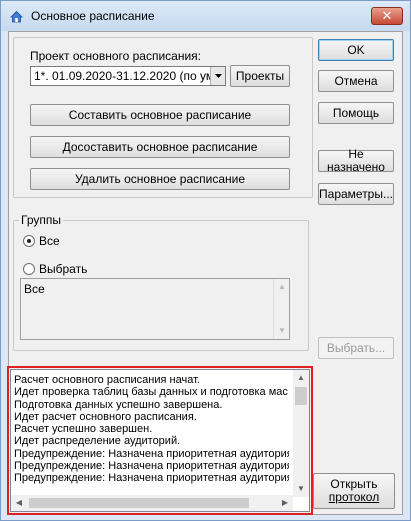 The image size is (411, 521). What do you see at coordinates (49, 241) in the screenshot?
I see `groups-all-label: Все` at bounding box center [49, 241].